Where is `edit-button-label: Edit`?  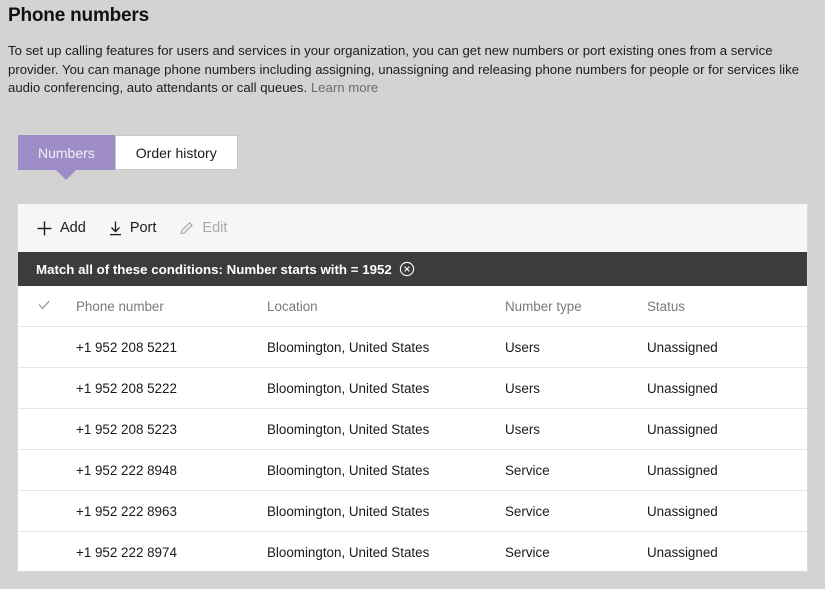 edit-button-label: Edit is located at coordinates (215, 228).